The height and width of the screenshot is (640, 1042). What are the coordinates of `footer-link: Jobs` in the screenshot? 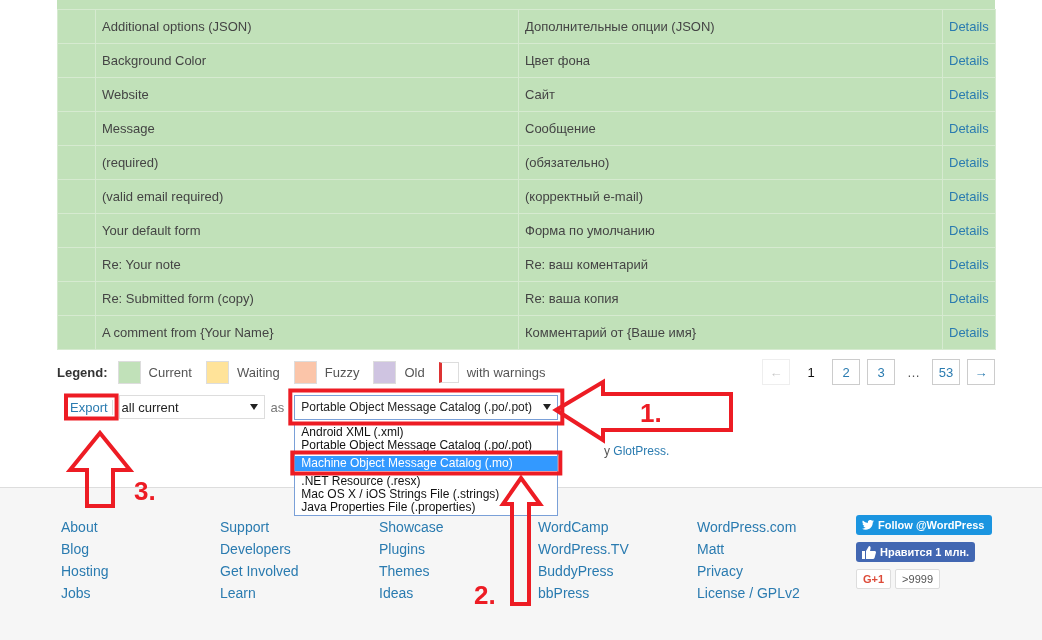 It's located at (76, 593).